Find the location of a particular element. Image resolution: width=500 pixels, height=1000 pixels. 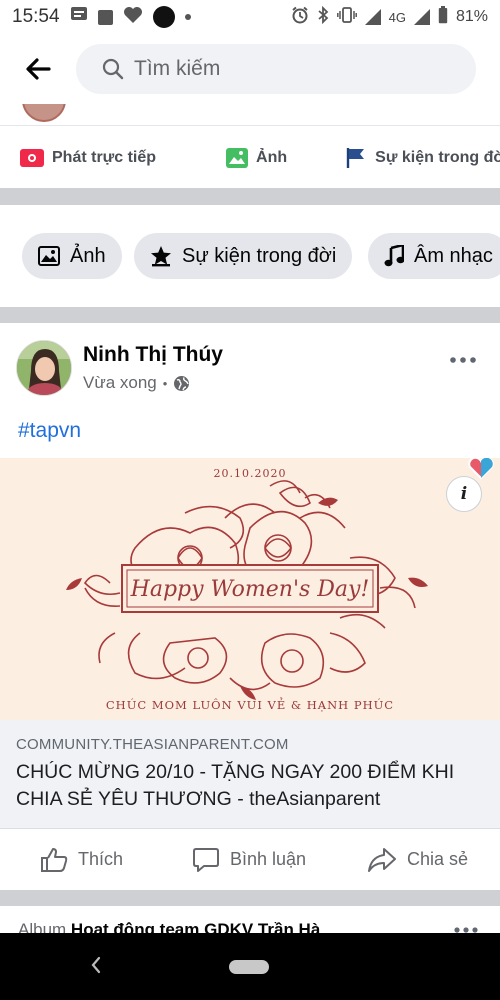

network-type: 4G is located at coordinates (397, 17).